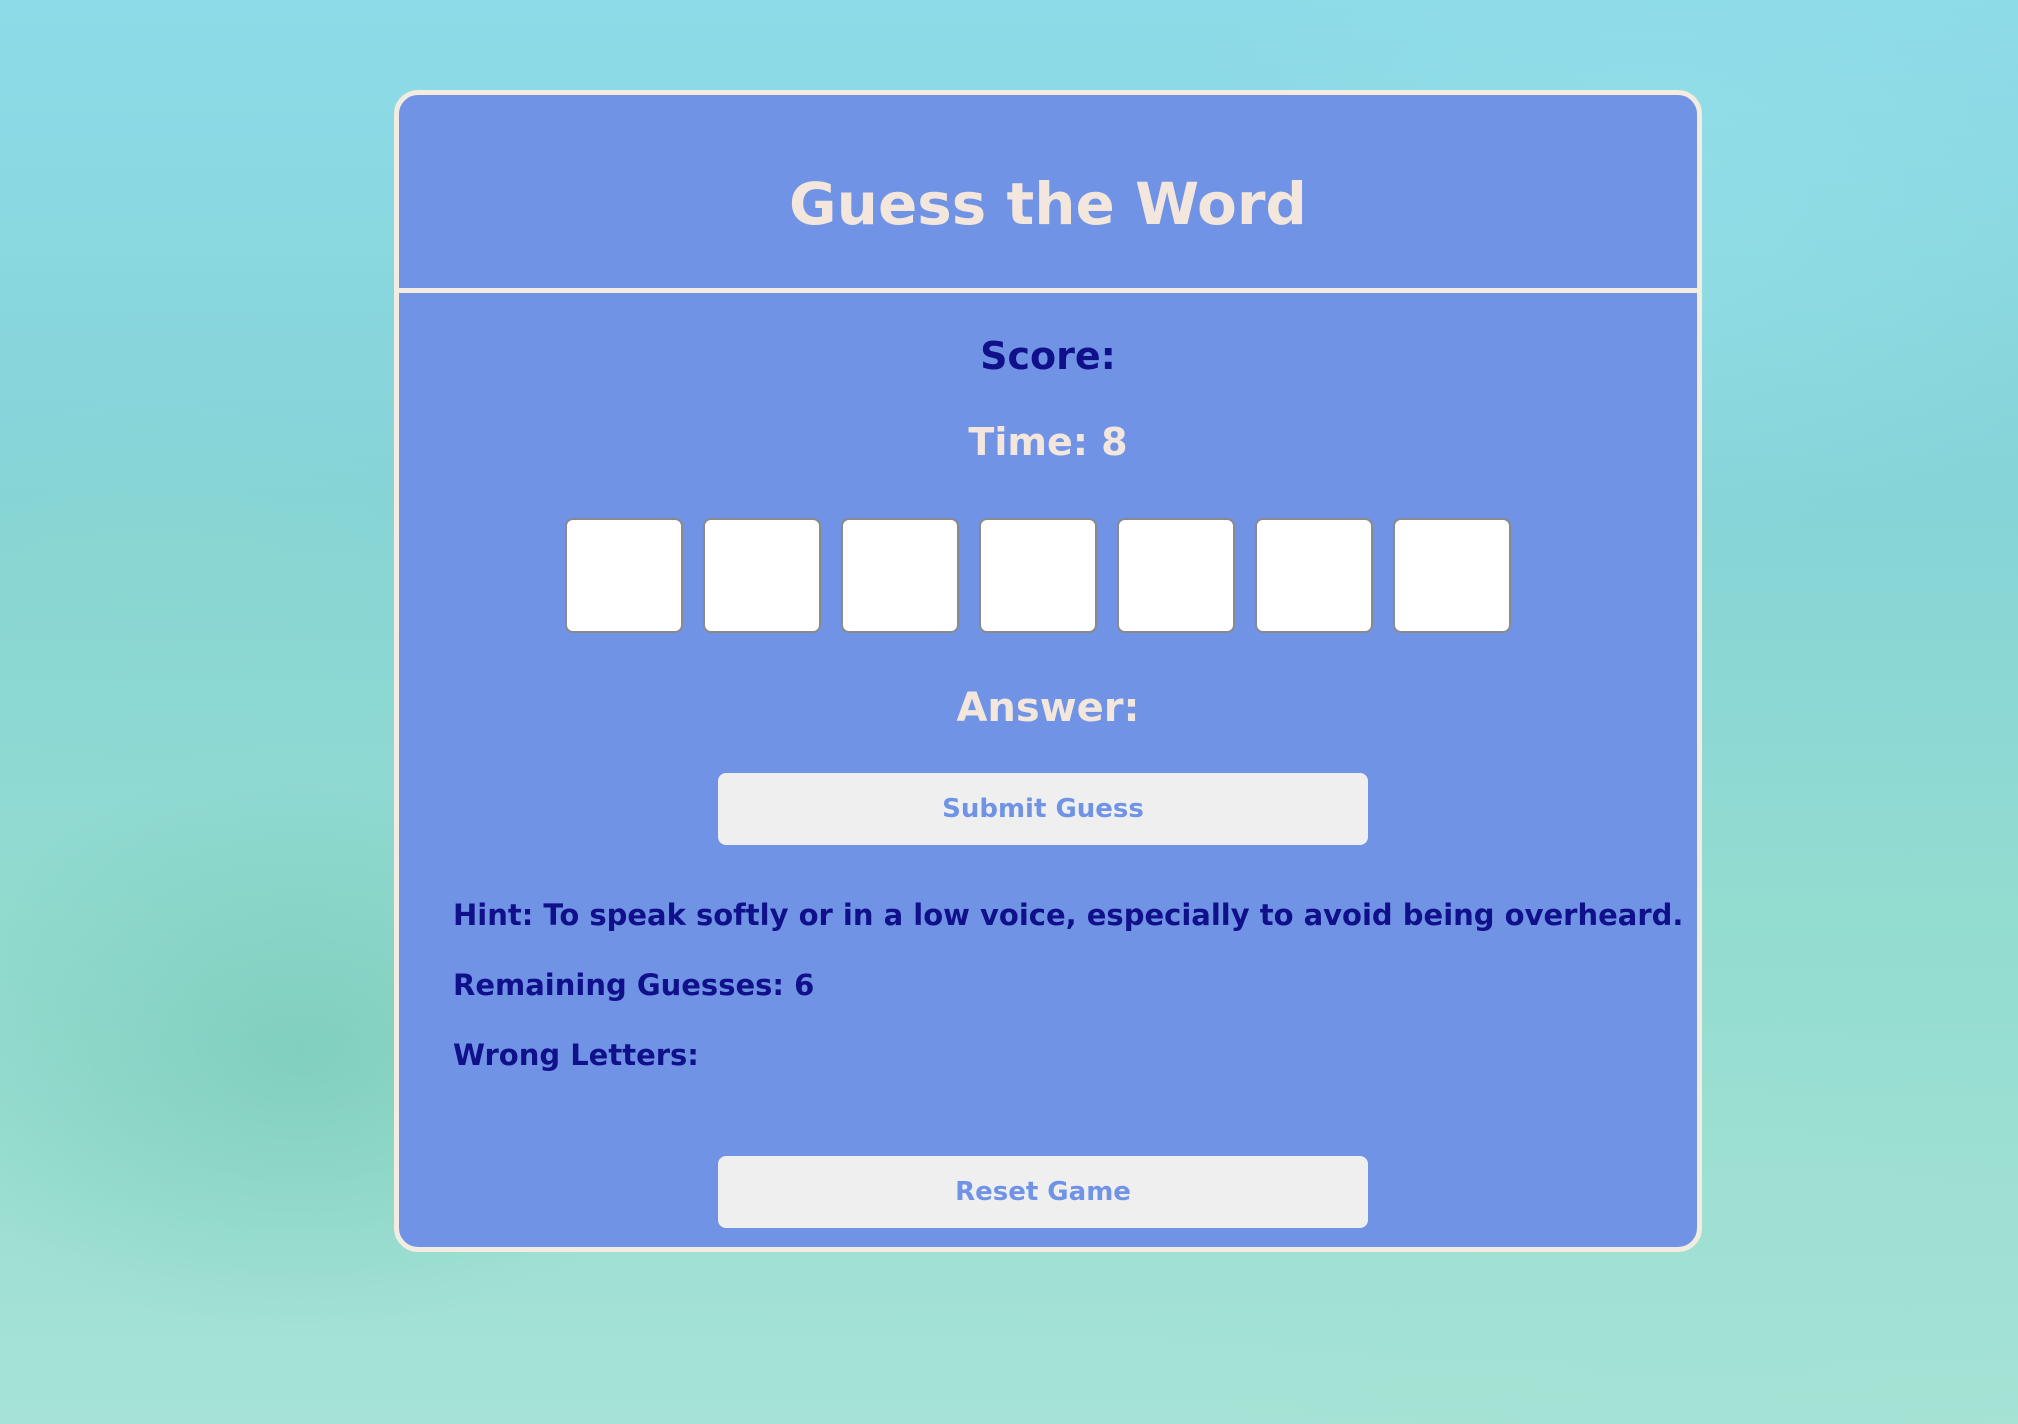 This screenshot has width=2018, height=1424. Describe the element at coordinates (1048, 356) in the screenshot. I see `score-label: Score:` at that location.